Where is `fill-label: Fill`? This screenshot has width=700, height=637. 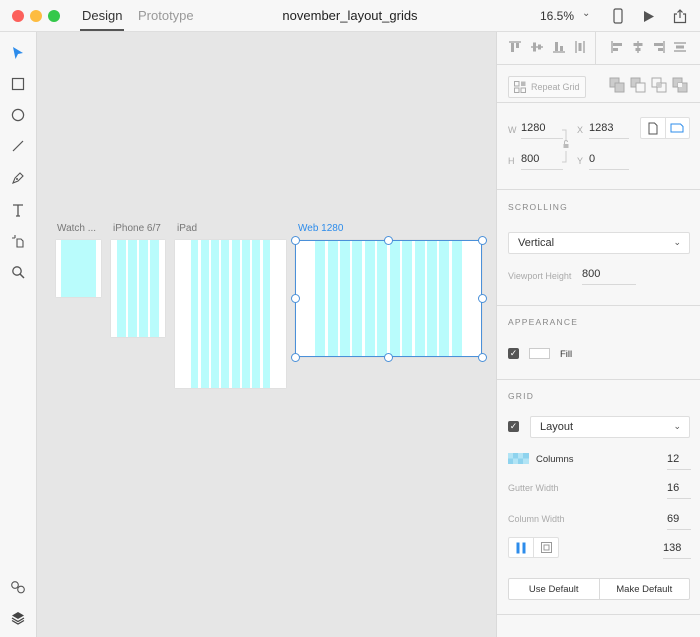 fill-label: Fill is located at coordinates (566, 354).